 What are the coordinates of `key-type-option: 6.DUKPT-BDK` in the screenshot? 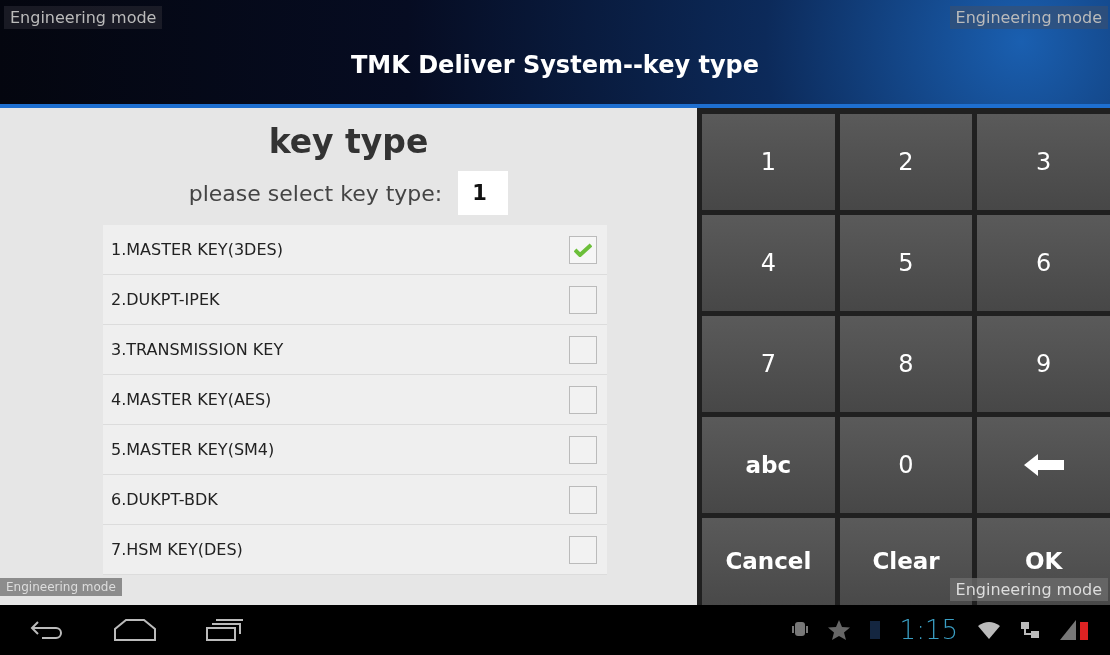 It's located at (355, 500).